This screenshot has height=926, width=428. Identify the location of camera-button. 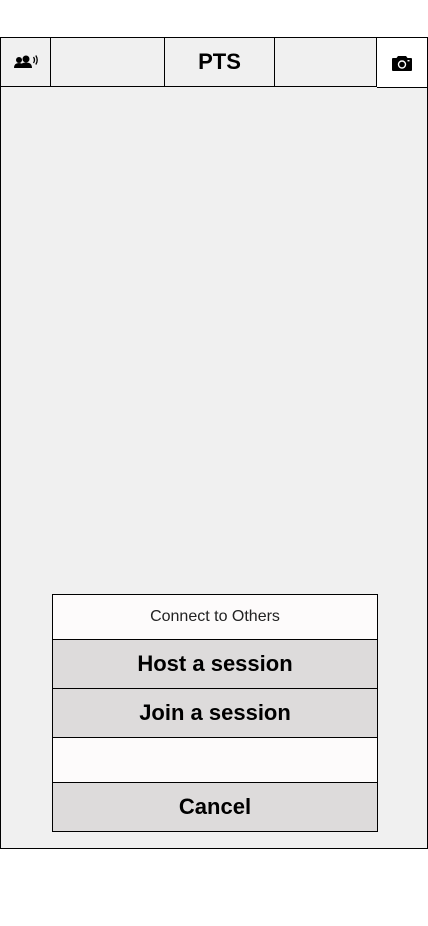
(402, 63).